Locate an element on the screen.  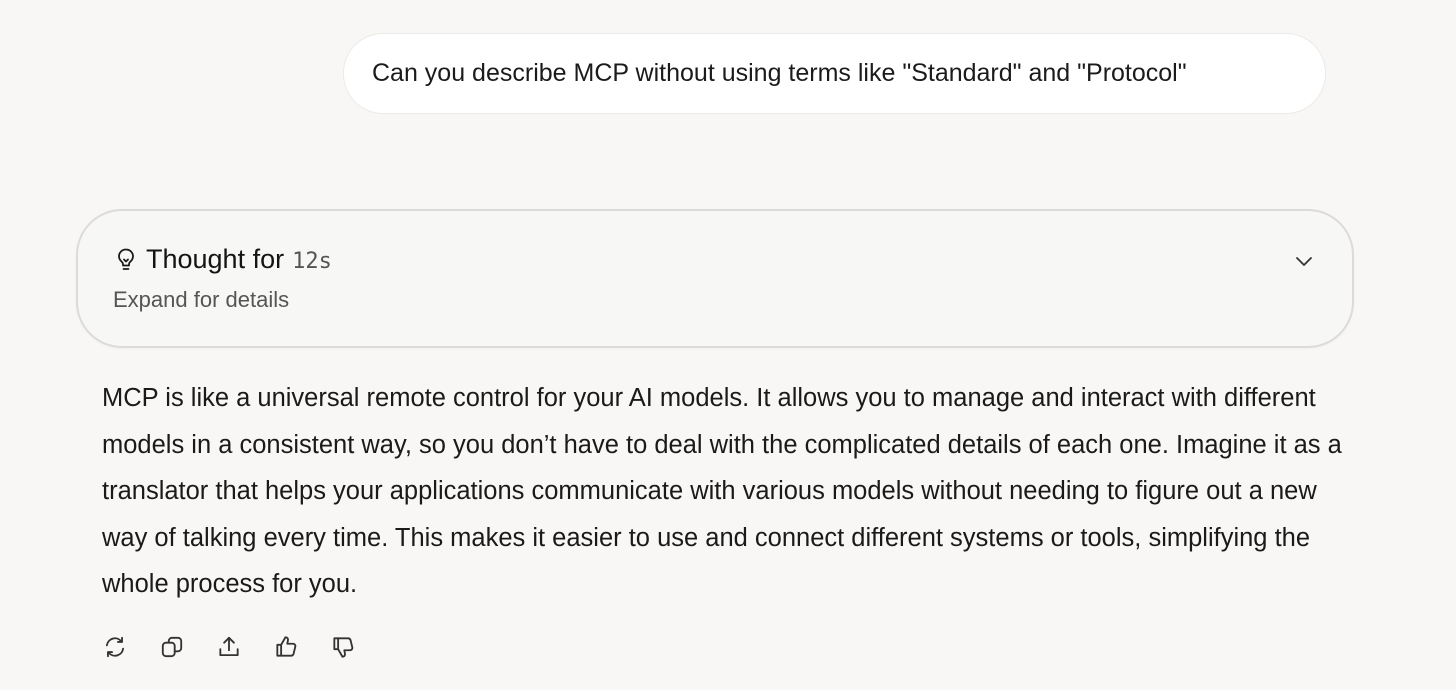
copy-button is located at coordinates (172, 647).